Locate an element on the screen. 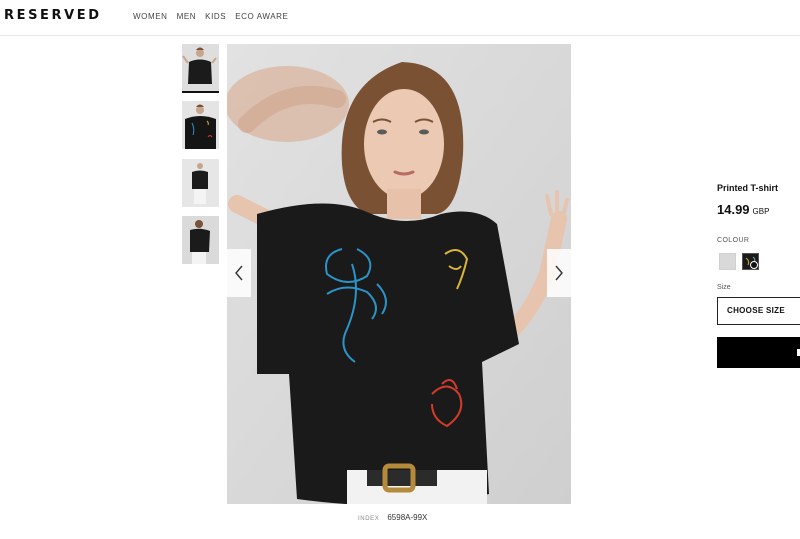 The image size is (800, 539). chevron-right-icon is located at coordinates (559, 273).